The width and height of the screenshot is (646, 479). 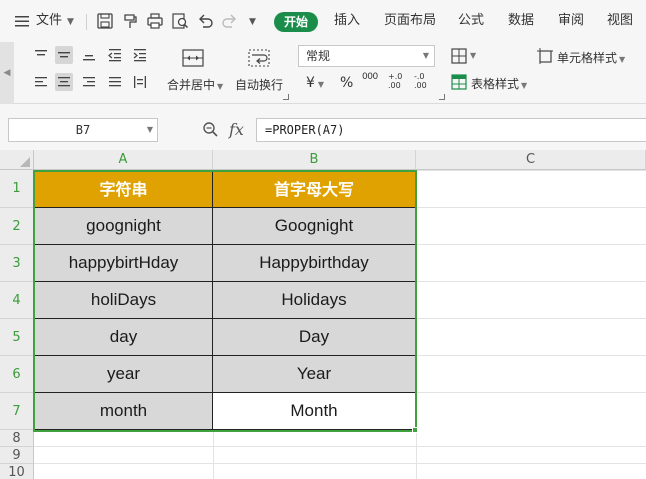 What do you see at coordinates (314, 263) in the screenshot?
I see `cell-b3: Happybirthday` at bounding box center [314, 263].